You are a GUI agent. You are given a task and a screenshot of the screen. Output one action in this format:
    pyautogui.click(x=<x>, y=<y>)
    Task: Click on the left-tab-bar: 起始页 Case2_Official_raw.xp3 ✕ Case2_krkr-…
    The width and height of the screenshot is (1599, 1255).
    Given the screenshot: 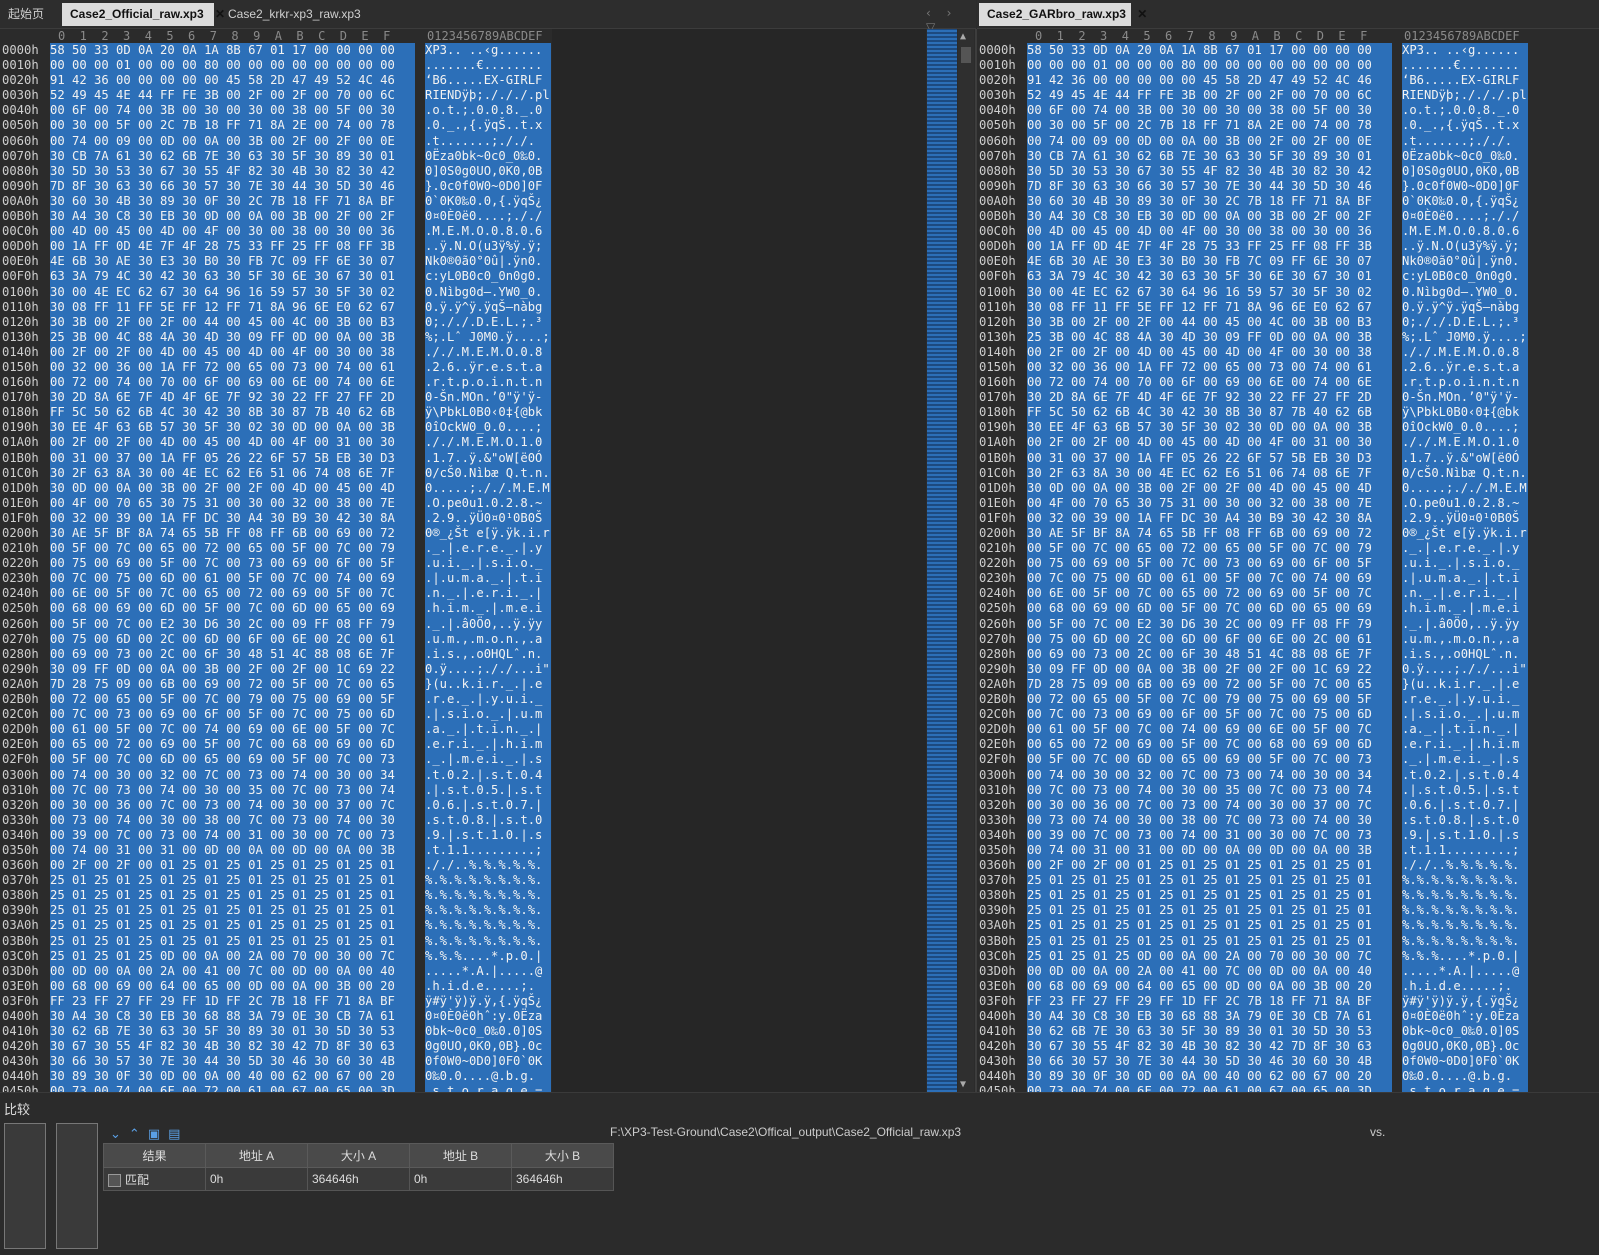 What is the action you would take?
    pyautogui.click(x=488, y=17)
    